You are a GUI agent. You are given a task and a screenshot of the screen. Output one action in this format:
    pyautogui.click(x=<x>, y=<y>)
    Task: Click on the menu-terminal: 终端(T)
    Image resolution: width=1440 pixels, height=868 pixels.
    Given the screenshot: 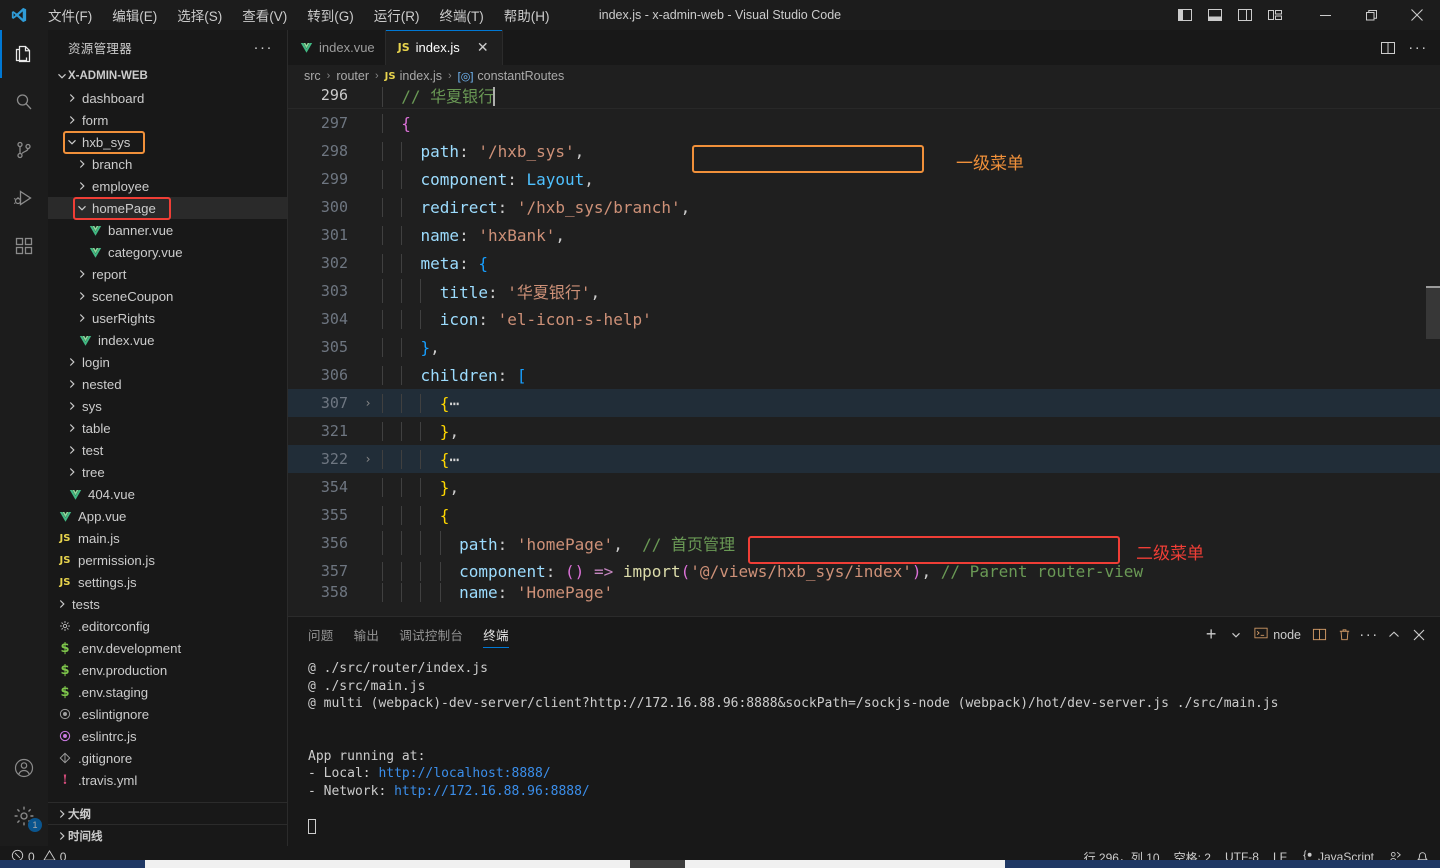 What is the action you would take?
    pyautogui.click(x=462, y=15)
    